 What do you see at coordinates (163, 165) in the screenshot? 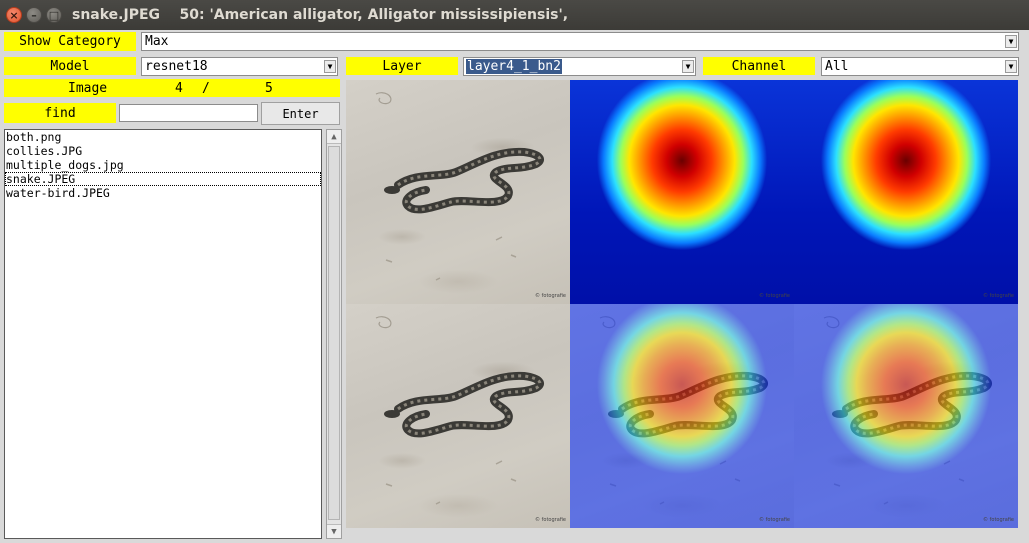
I see `file-list-item: multiple_dogs.jpg` at bounding box center [163, 165].